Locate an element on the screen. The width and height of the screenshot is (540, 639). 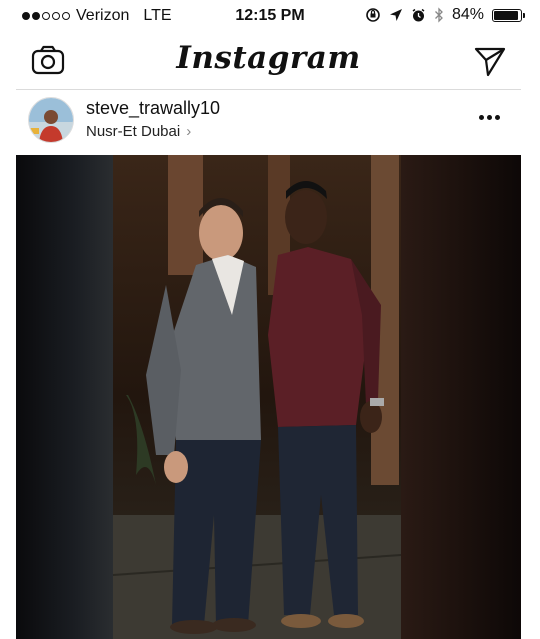
post-username: steve_trawally10 is located at coordinates (153, 108).